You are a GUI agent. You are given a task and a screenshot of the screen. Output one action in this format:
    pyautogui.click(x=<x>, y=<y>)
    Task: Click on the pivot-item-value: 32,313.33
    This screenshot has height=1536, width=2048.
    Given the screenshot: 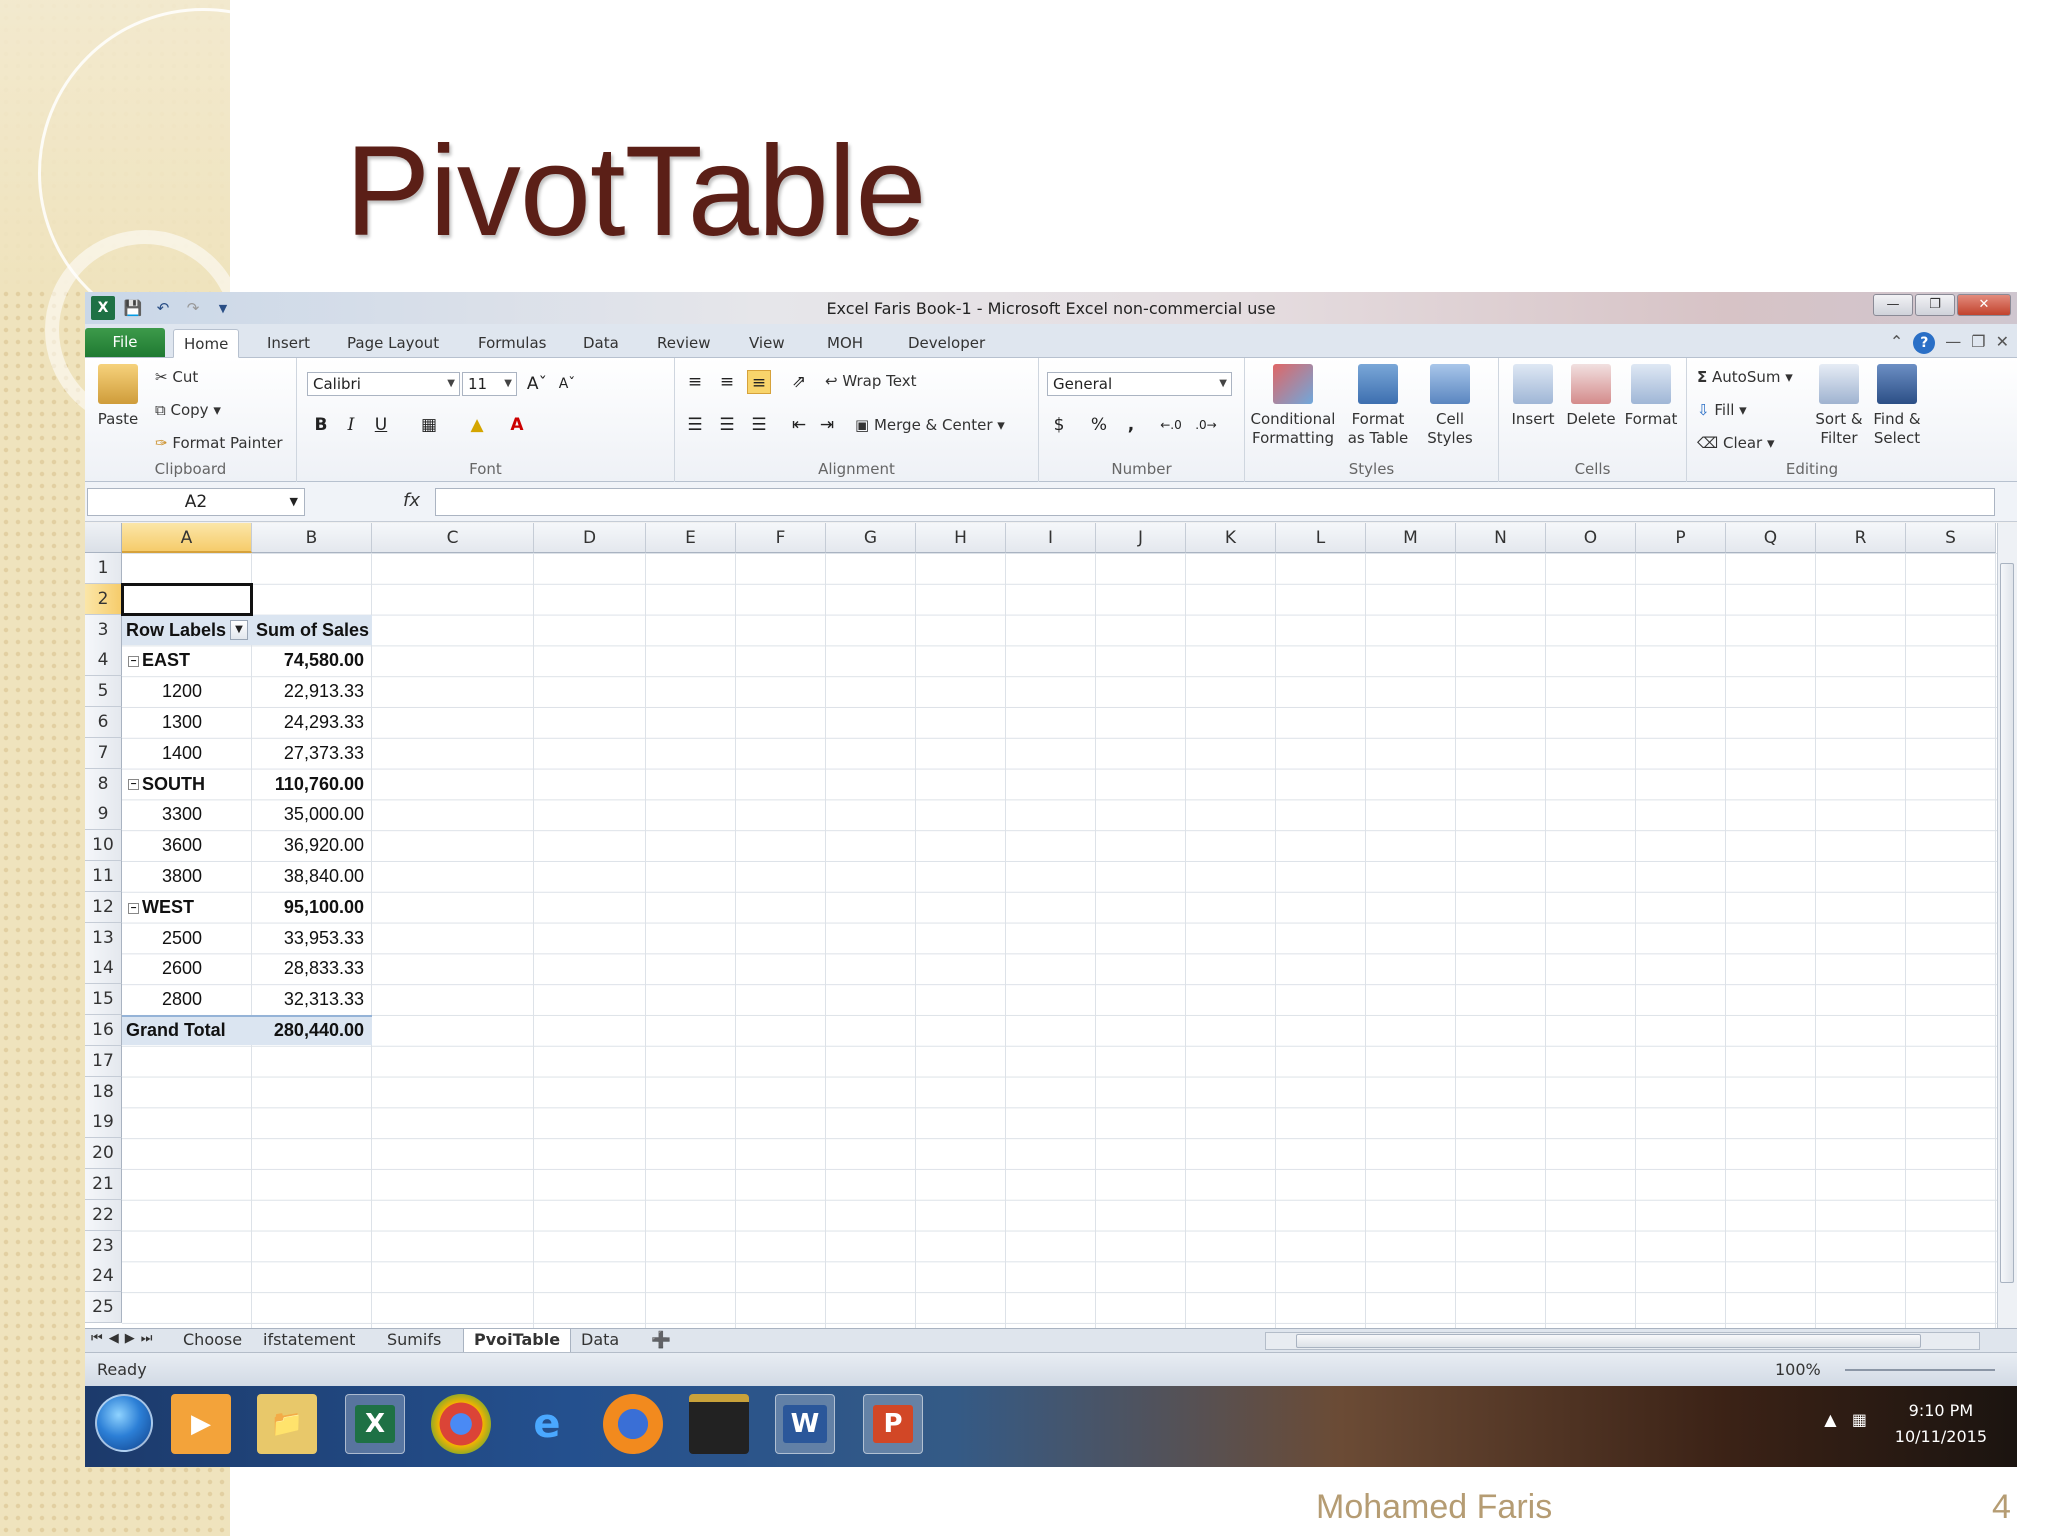 What is the action you would take?
    pyautogui.click(x=312, y=999)
    